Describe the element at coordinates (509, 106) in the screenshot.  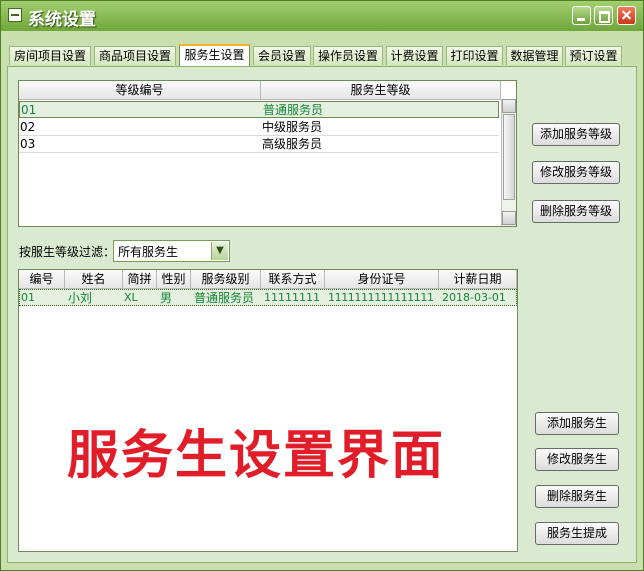
I see `scroll-up-icon` at that location.